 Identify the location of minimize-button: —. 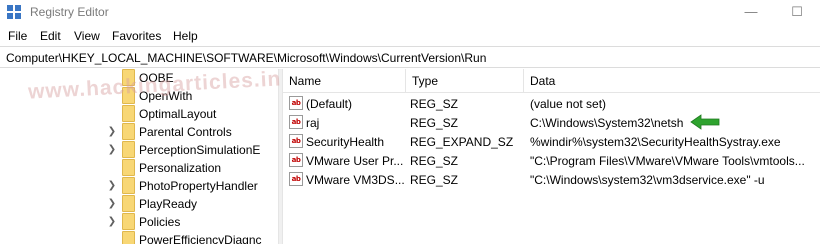
(751, 13).